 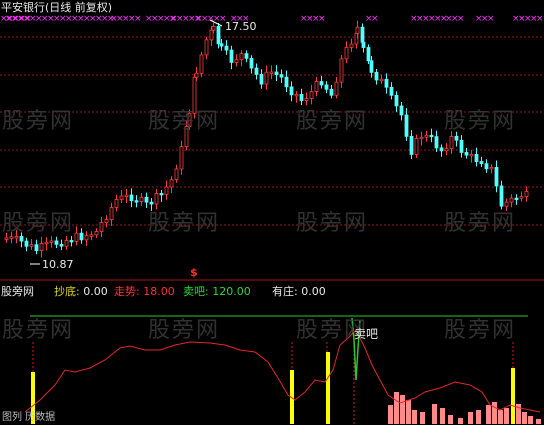 I want to click on indicator-zoushi: 走势: 18.00, so click(x=144, y=291).